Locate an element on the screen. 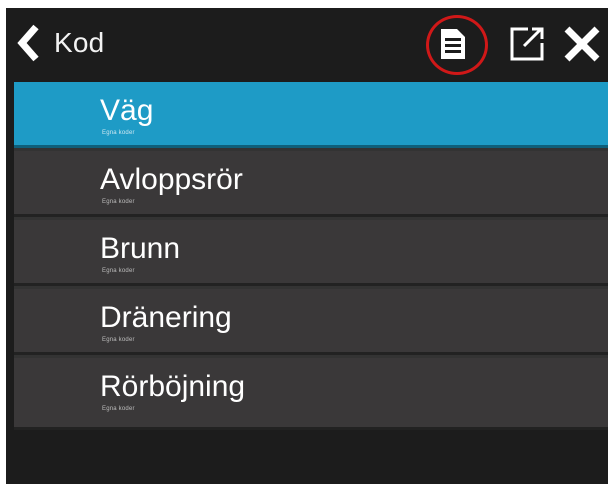 The width and height of the screenshot is (612, 490). chevron-left-icon is located at coordinates (28, 43).